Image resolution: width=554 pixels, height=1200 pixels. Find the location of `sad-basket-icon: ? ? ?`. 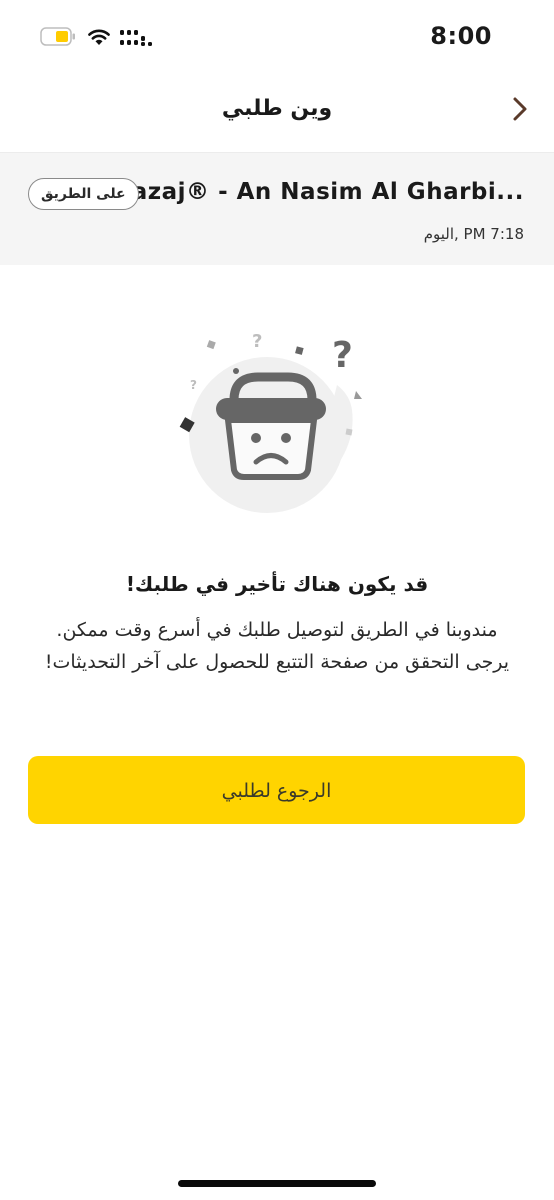

sad-basket-icon: ? ? ? is located at coordinates (270, 422).